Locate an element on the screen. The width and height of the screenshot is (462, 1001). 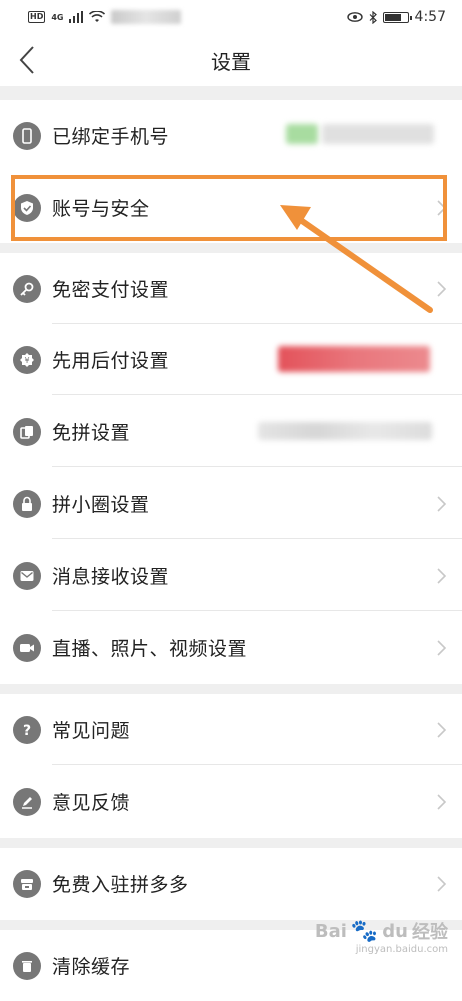
setting-row-password-free-pay: 免密支付设置 is located at coordinates (231, 288).